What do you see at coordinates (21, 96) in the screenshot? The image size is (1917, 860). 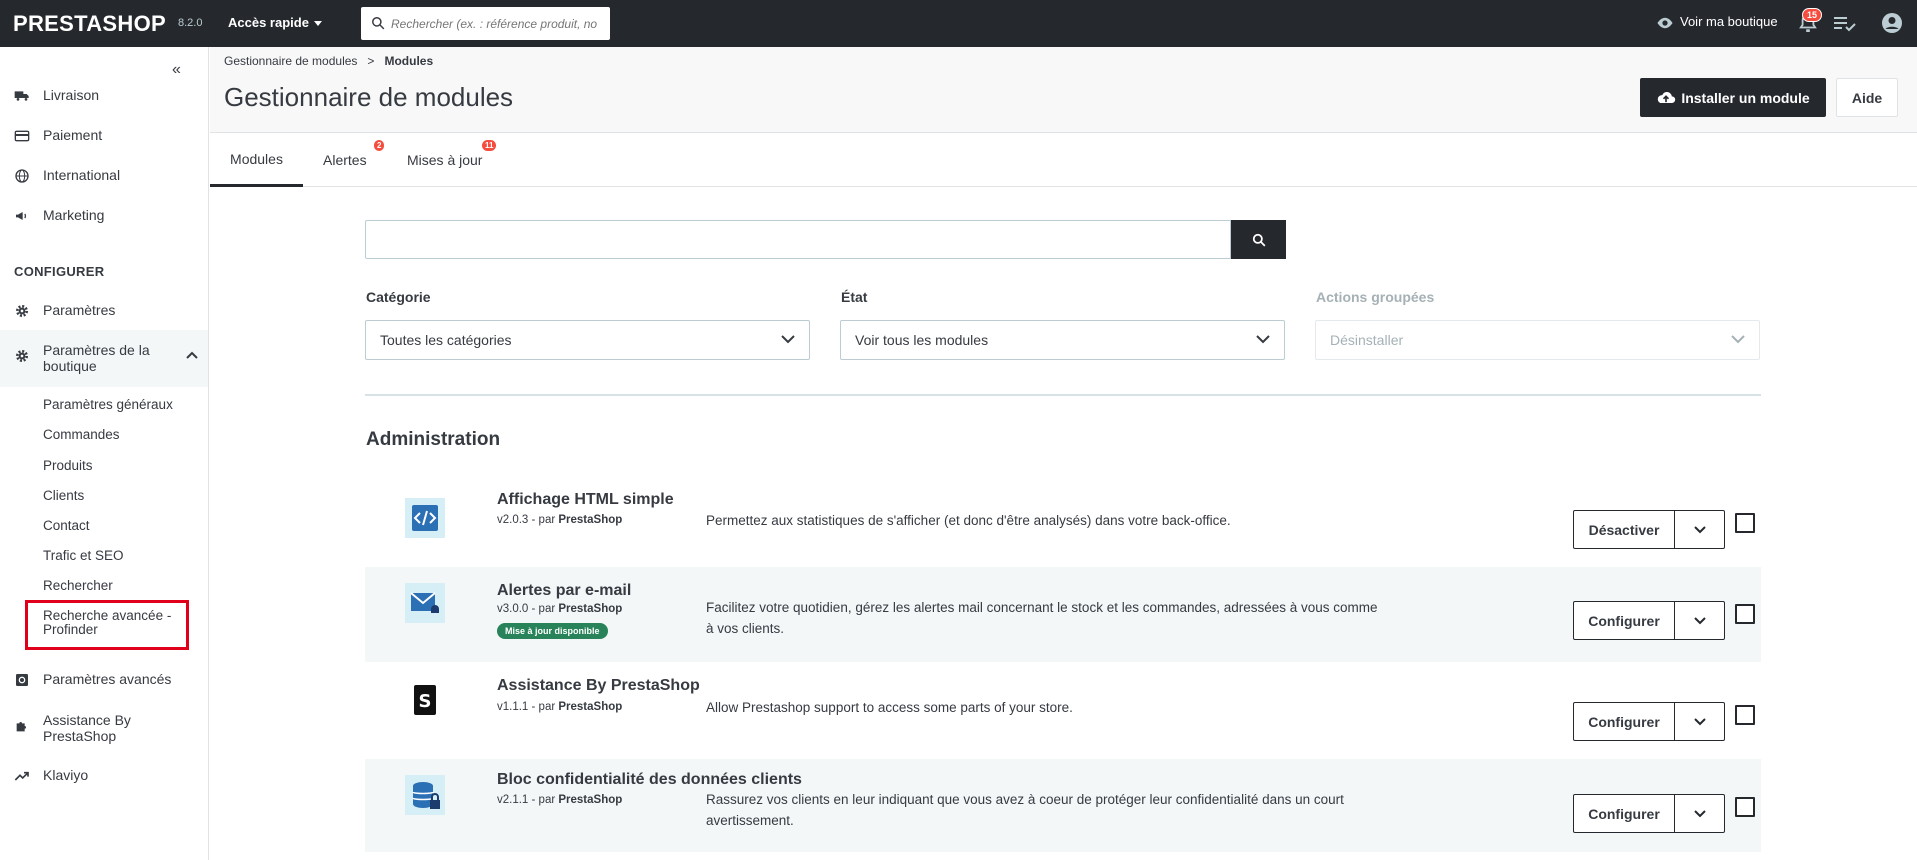 I see `truck-icon` at bounding box center [21, 96].